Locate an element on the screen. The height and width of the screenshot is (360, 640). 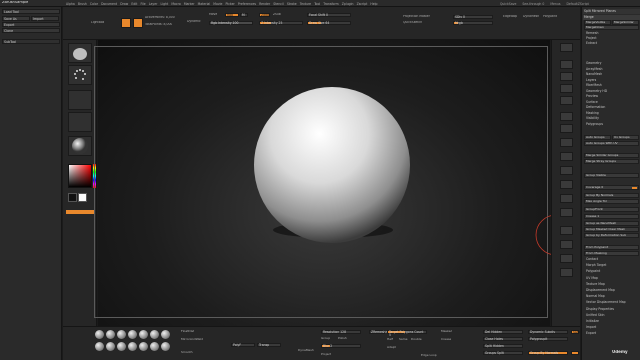
right-panel-item: Morph Target is located at coordinates (611, 265).